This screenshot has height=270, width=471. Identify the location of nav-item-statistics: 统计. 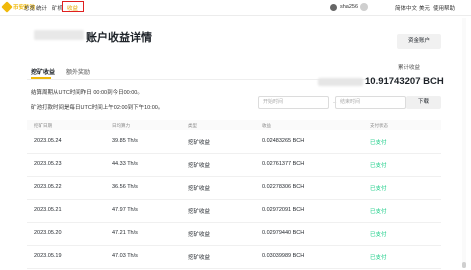
(41, 8).